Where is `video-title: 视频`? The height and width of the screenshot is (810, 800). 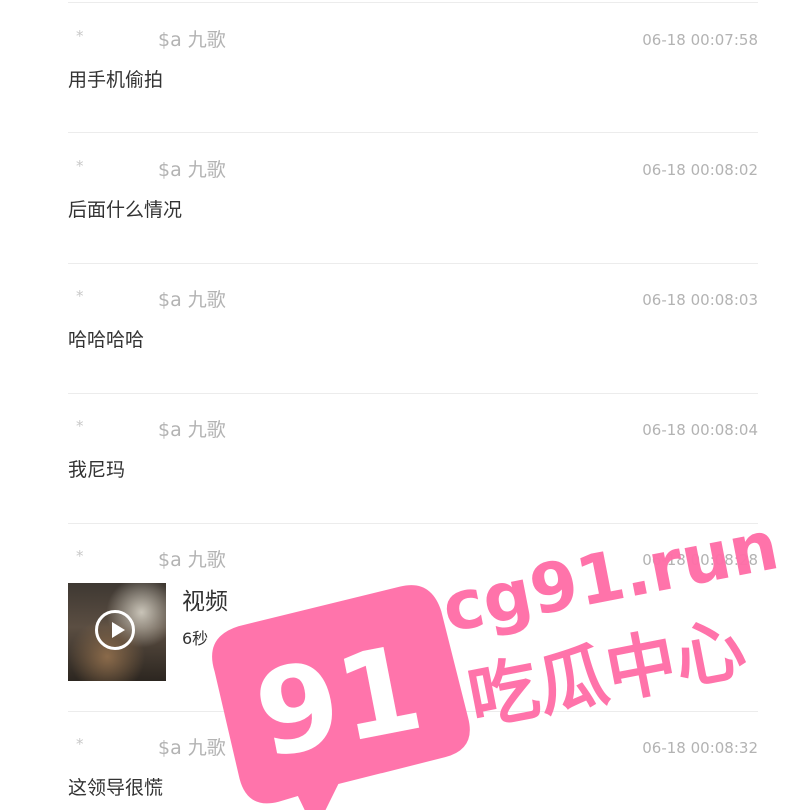 video-title: 视频 is located at coordinates (205, 602).